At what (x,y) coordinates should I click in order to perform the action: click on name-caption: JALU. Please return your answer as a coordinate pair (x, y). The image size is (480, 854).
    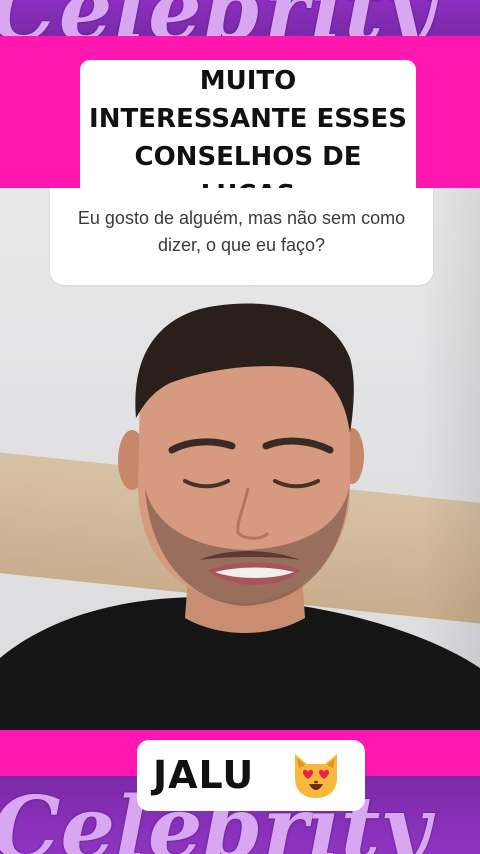
    Looking at the image, I should click on (251, 775).